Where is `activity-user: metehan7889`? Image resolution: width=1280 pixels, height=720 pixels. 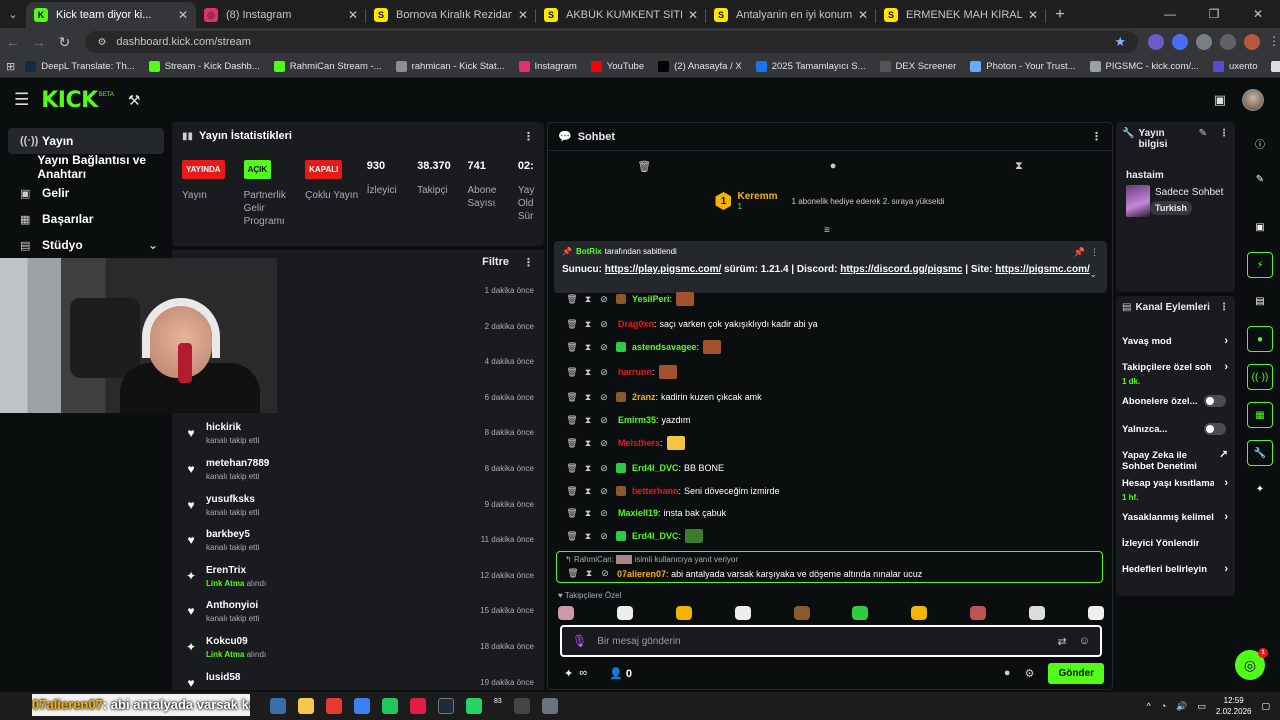
activity-user: metehan7889 is located at coordinates (237, 463).